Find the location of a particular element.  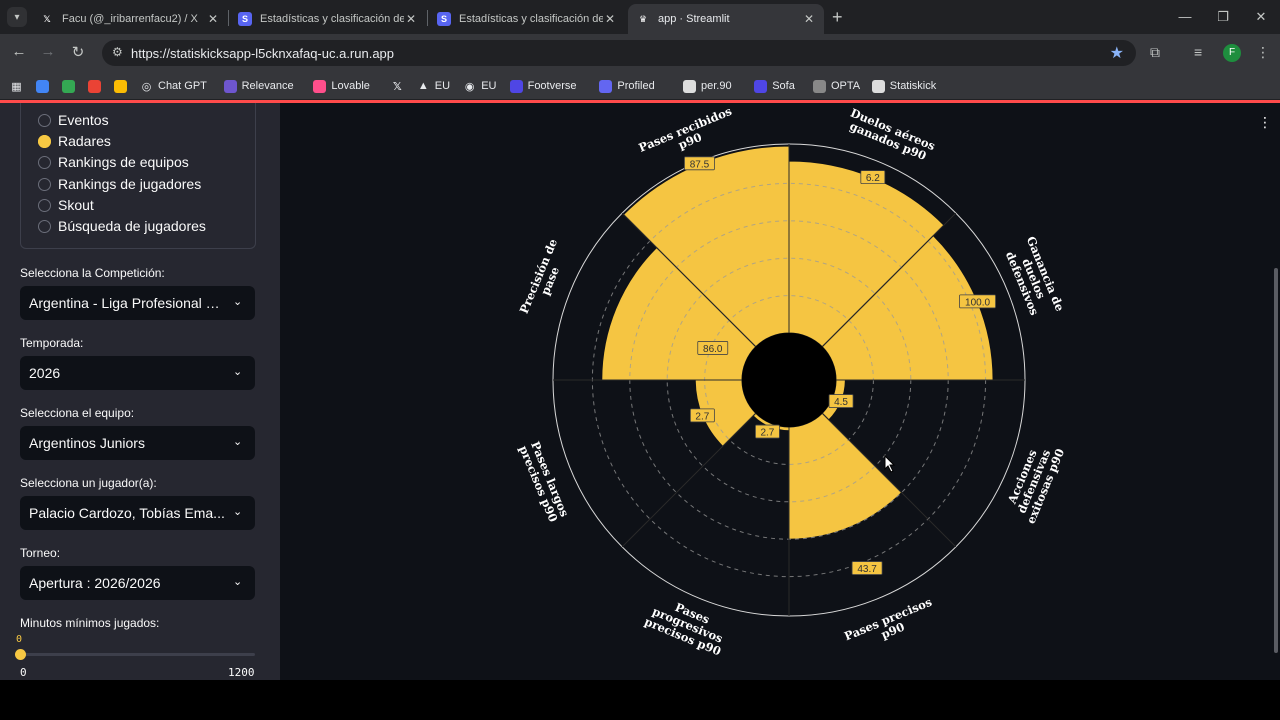

radio-rankings-equipos: Rankings de equipos is located at coordinates (113, 162).